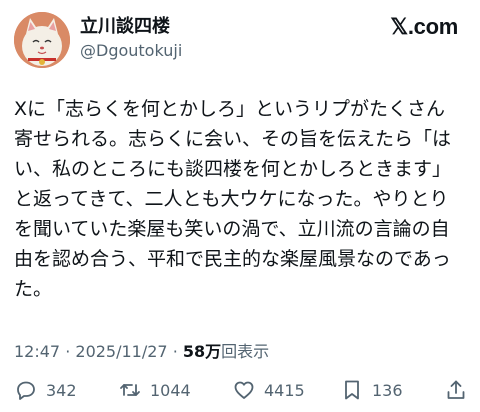 The height and width of the screenshot is (412, 480). Describe the element at coordinates (131, 39) in the screenshot. I see `account-names: 立川談四楼 @Dgoutokuji` at that location.